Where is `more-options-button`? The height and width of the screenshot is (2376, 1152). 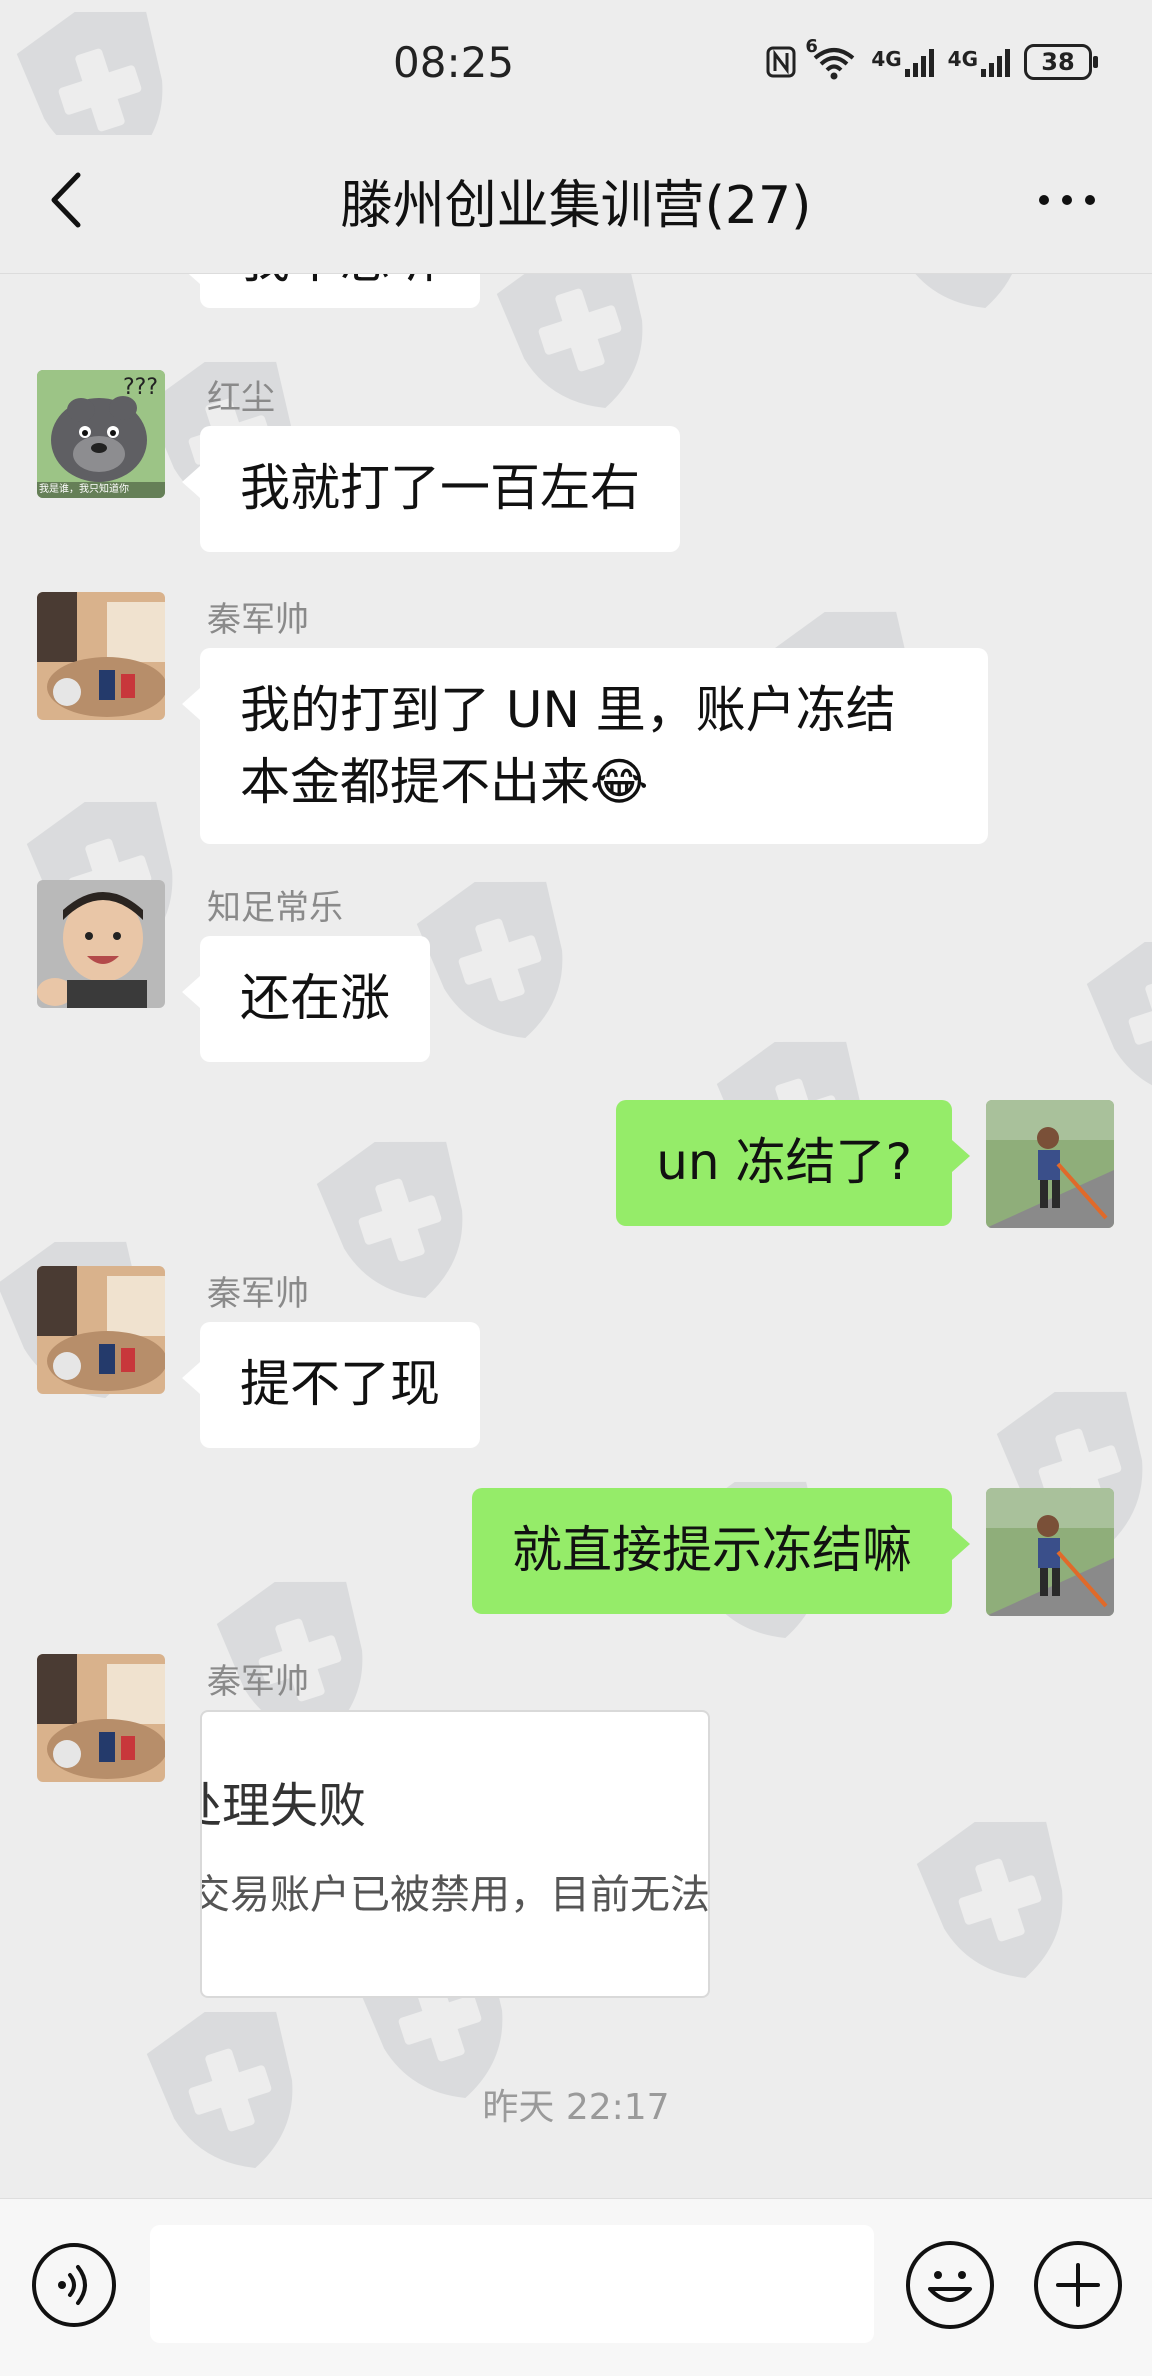 more-options-button is located at coordinates (1067, 200).